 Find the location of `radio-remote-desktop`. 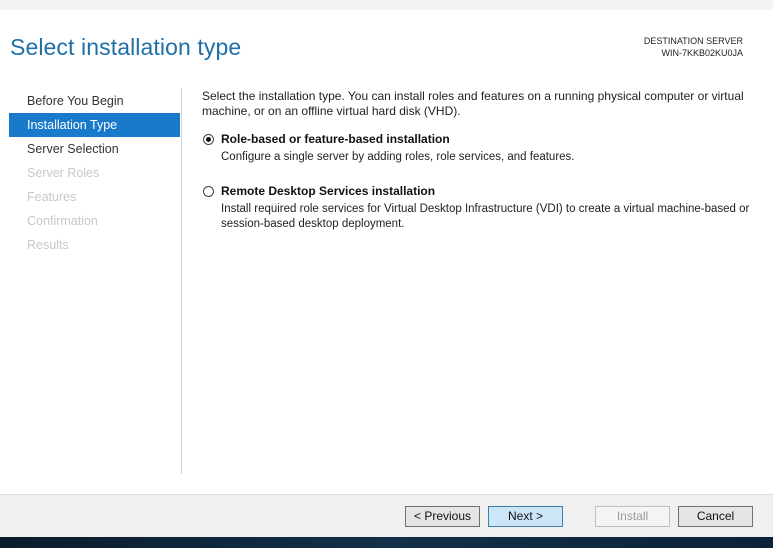

radio-remote-desktop is located at coordinates (208, 191).